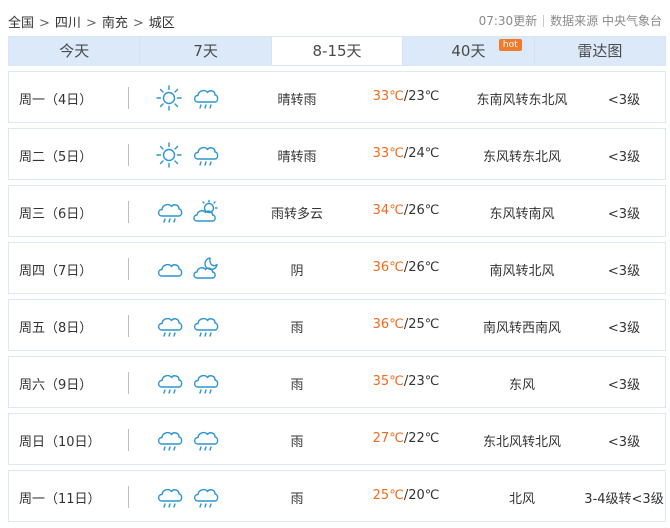 Image resolution: width=670 pixels, height=528 pixels. I want to click on forecast-row: 周六（9日） 雨 35℃/23℃ 东风 <3级, so click(337, 382).